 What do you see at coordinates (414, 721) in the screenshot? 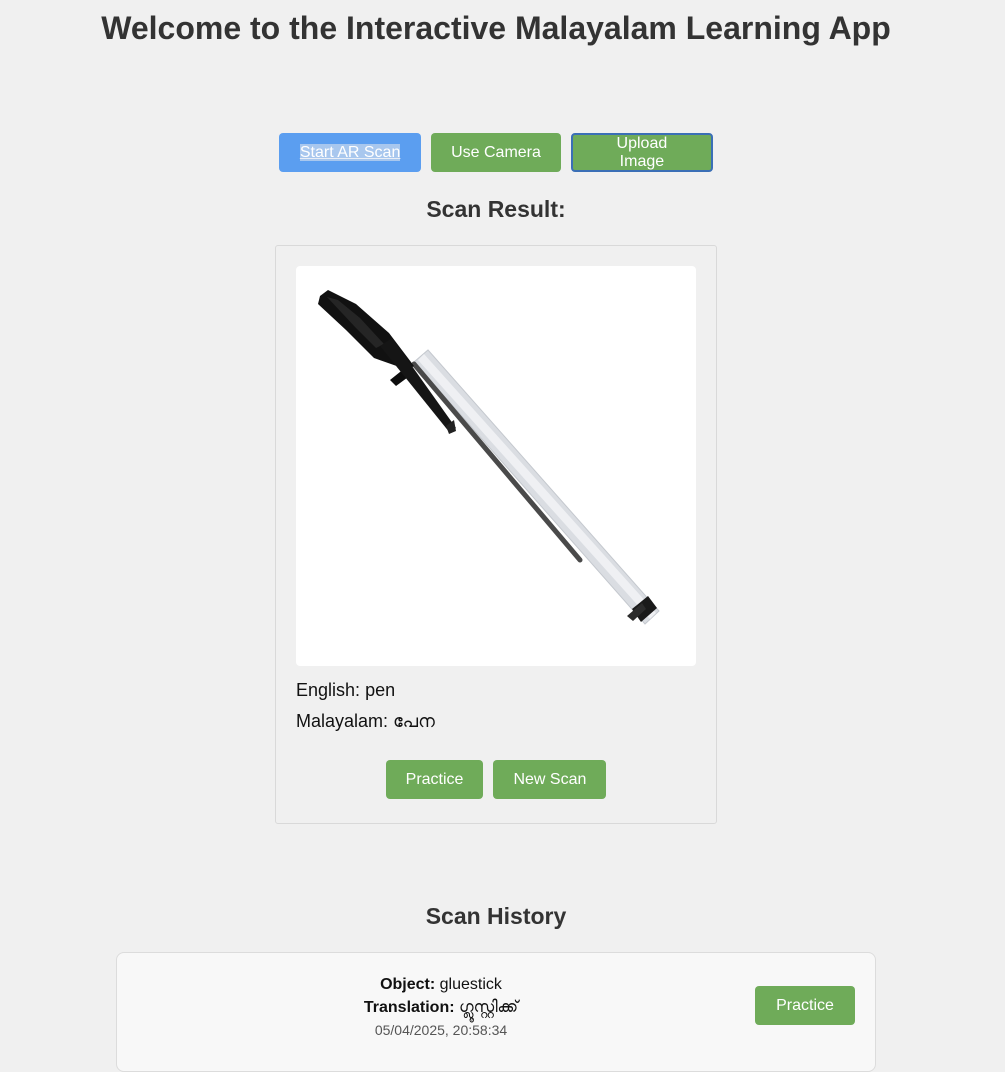
I see `malayalam-value: പേന` at bounding box center [414, 721].